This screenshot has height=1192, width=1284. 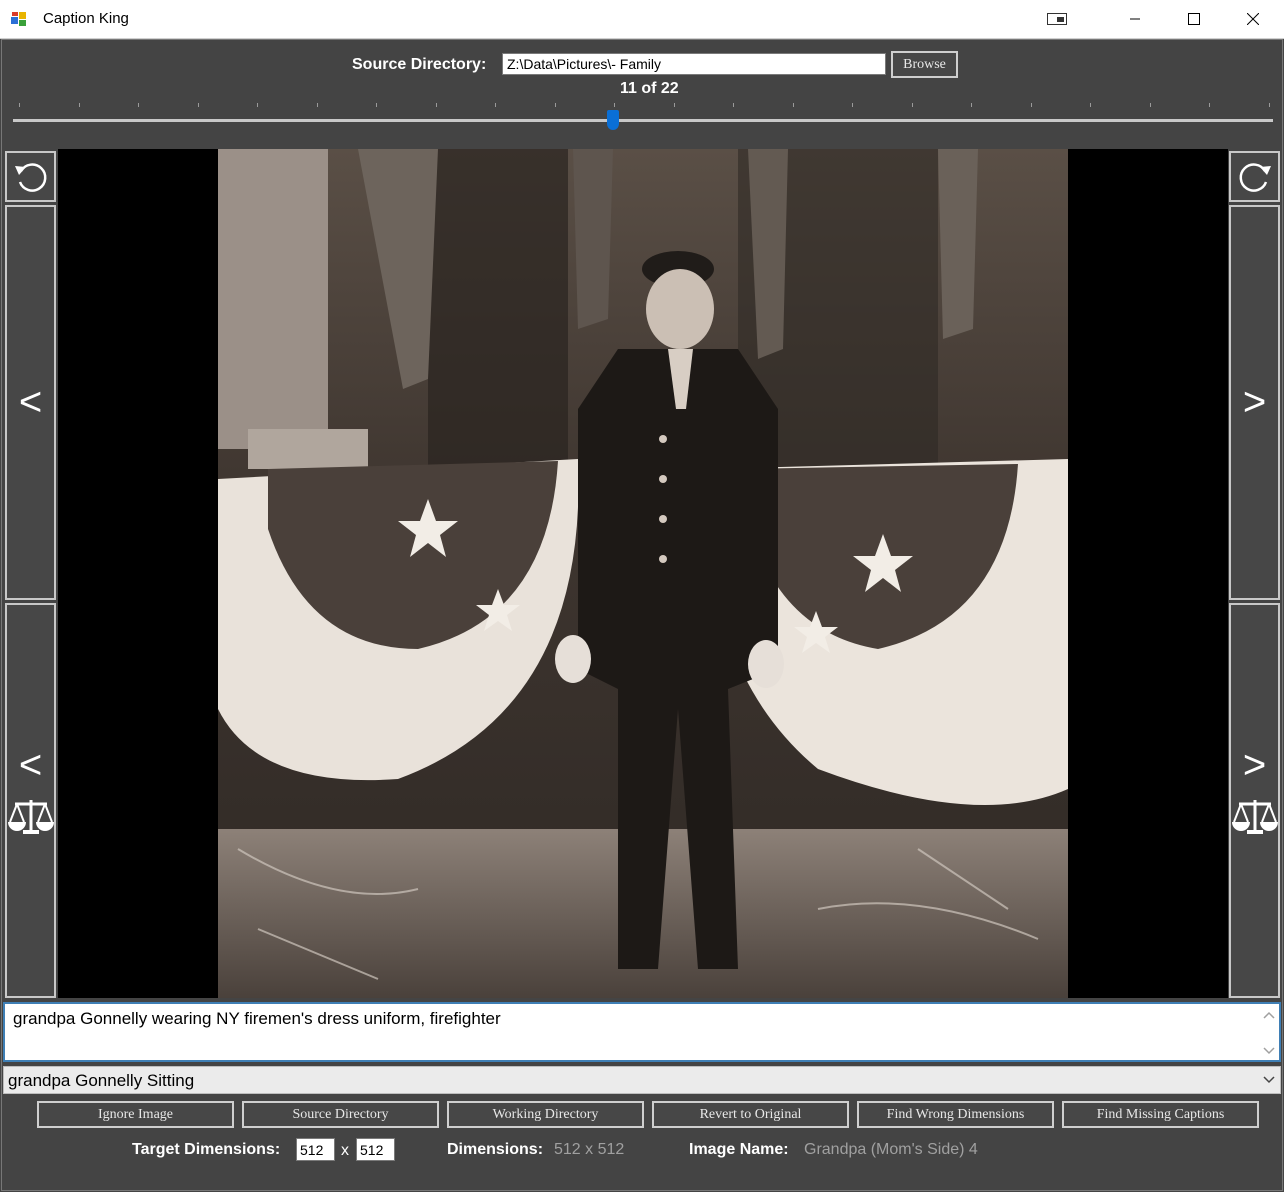 I want to click on target-dimensions-label: Target Dimensions:, so click(x=206, y=1149).